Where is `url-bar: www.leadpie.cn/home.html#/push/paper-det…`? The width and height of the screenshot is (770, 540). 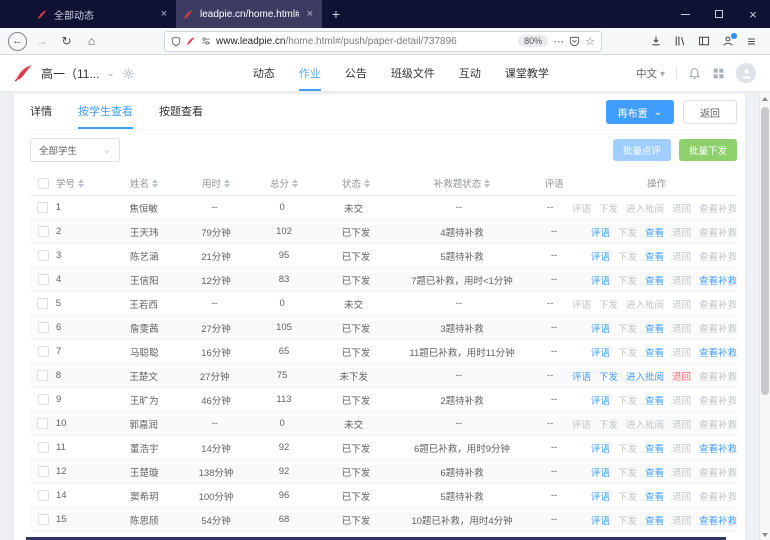
url-bar: www.leadpie.cn/home.html#/push/paper-det… is located at coordinates (383, 41).